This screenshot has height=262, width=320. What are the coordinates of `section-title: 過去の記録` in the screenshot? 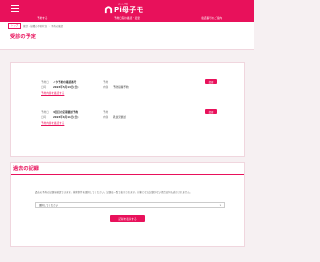 It's located at (26, 169).